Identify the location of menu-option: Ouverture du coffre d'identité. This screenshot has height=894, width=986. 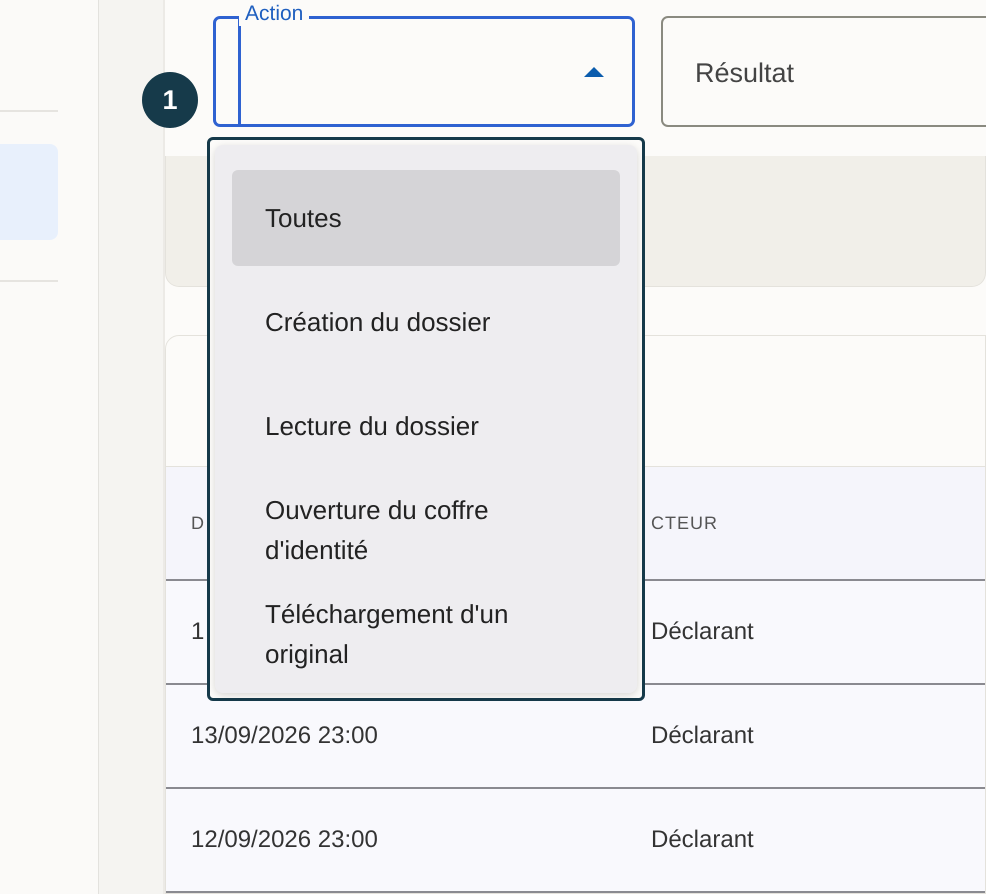
(426, 530).